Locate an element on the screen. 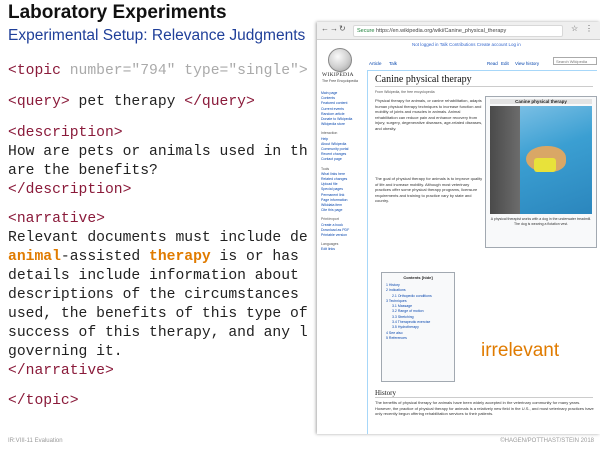 The image size is (600, 450). sidebar-item: Cite this page is located at coordinates (336, 210).